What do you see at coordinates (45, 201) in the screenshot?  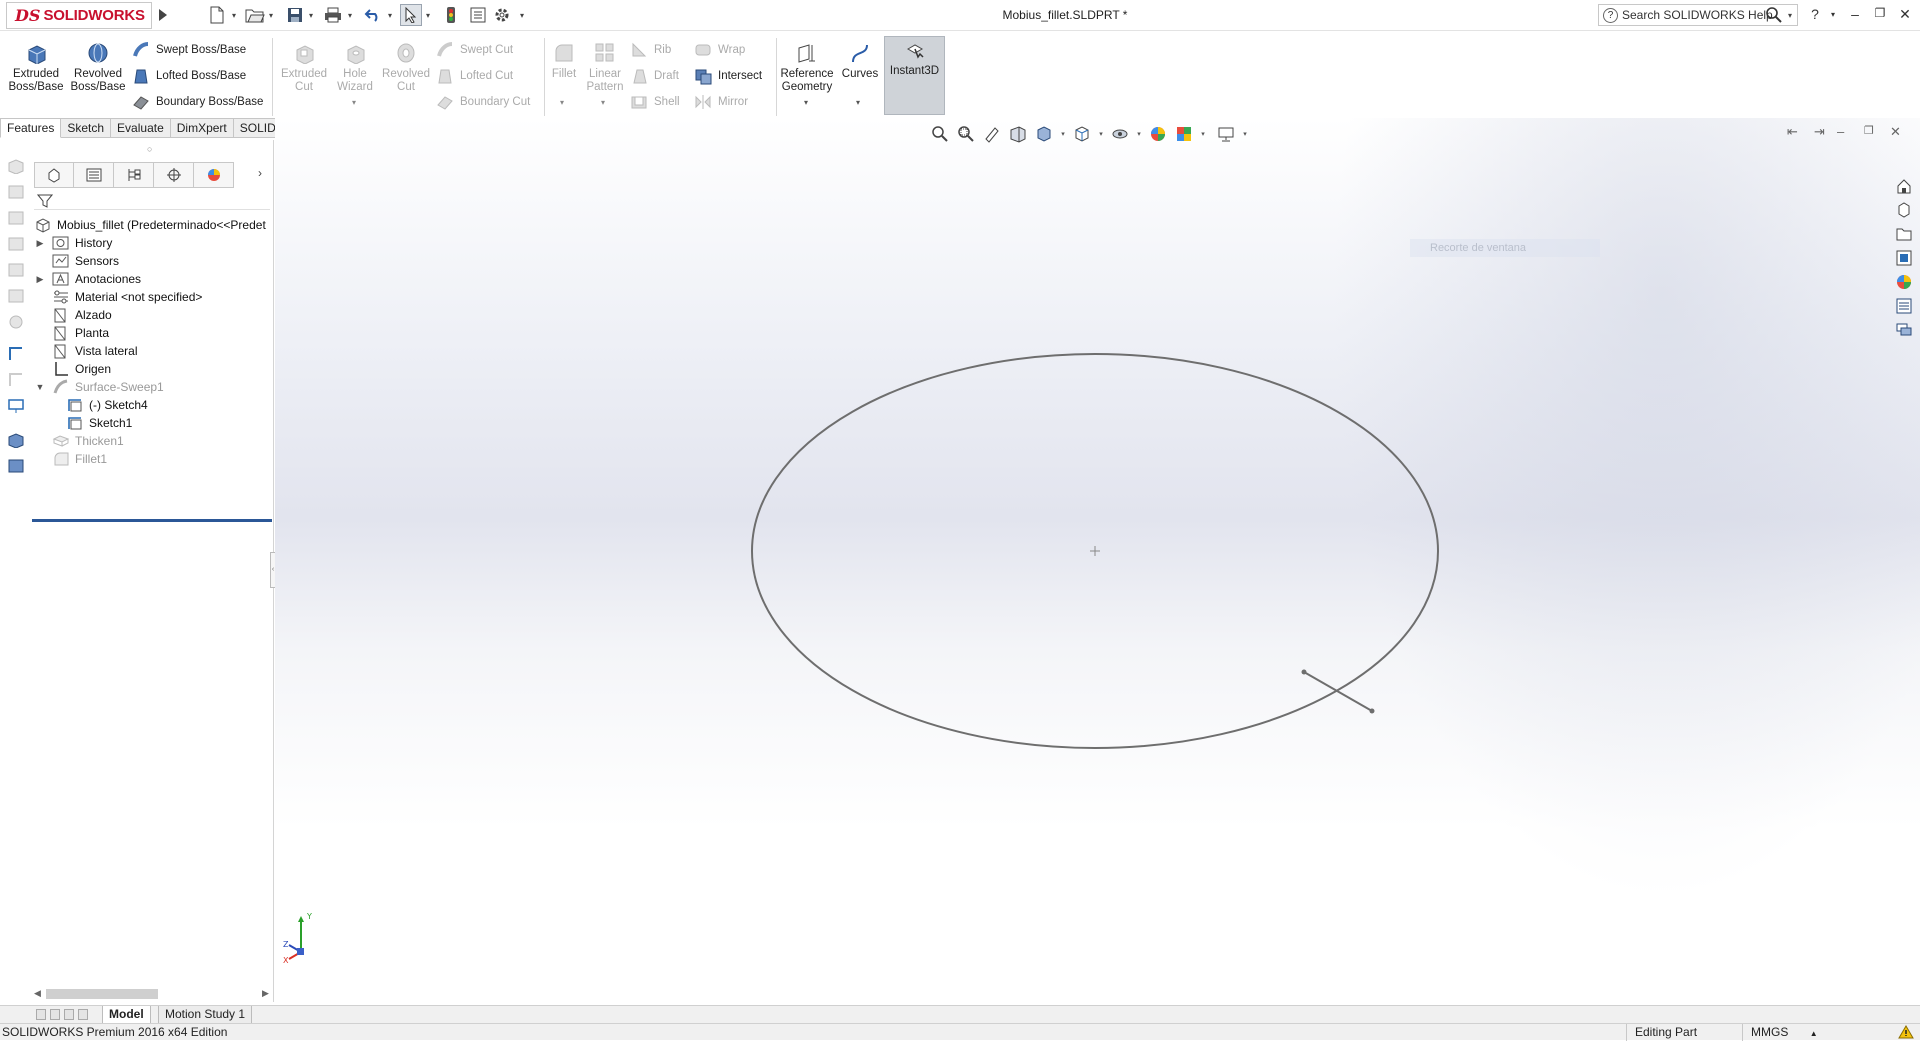 I see `filter-funnel-icon` at bounding box center [45, 201].